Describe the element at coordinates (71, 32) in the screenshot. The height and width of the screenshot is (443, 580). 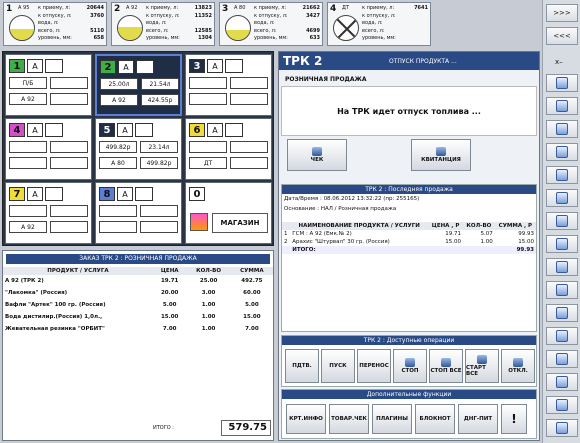
I see `tank-stat-row: всего, л: 5110` at that location.